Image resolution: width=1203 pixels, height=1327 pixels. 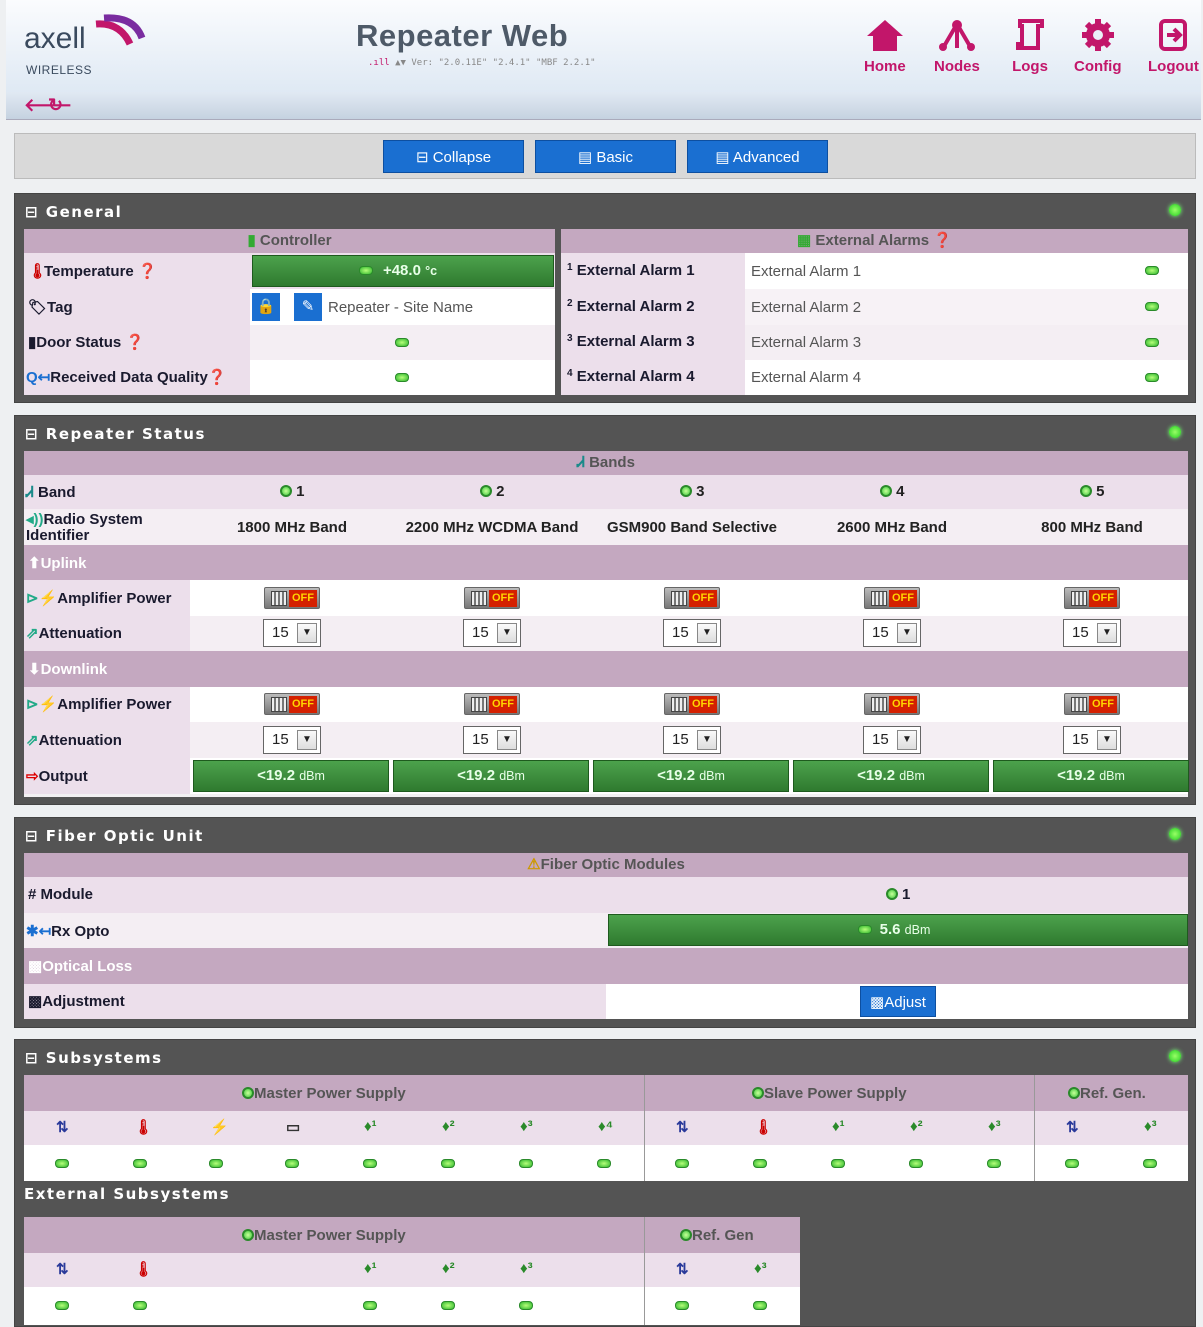 What do you see at coordinates (804, 240) in the screenshot?
I see `alarm-board-icon: ▦` at bounding box center [804, 240].